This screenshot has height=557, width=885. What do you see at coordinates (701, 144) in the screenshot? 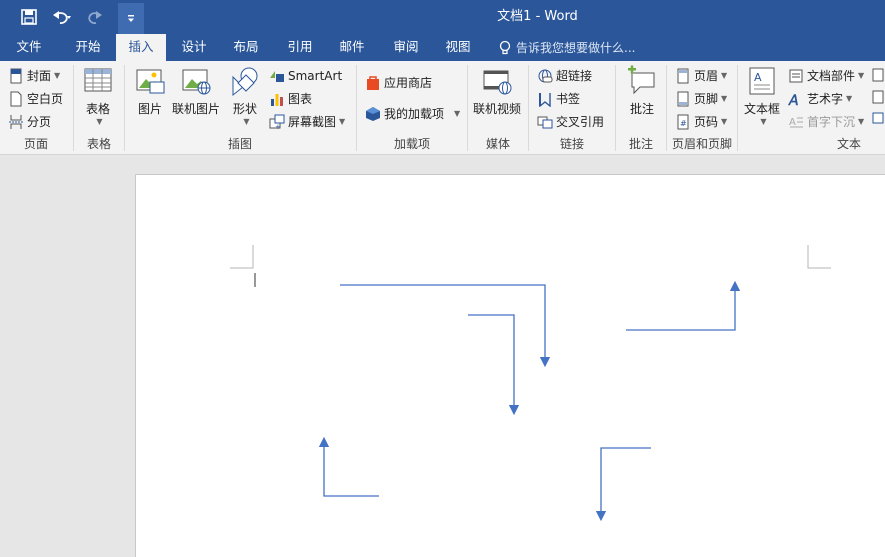
I see `group-label-header-footer: 页眉和页脚` at bounding box center [701, 144].